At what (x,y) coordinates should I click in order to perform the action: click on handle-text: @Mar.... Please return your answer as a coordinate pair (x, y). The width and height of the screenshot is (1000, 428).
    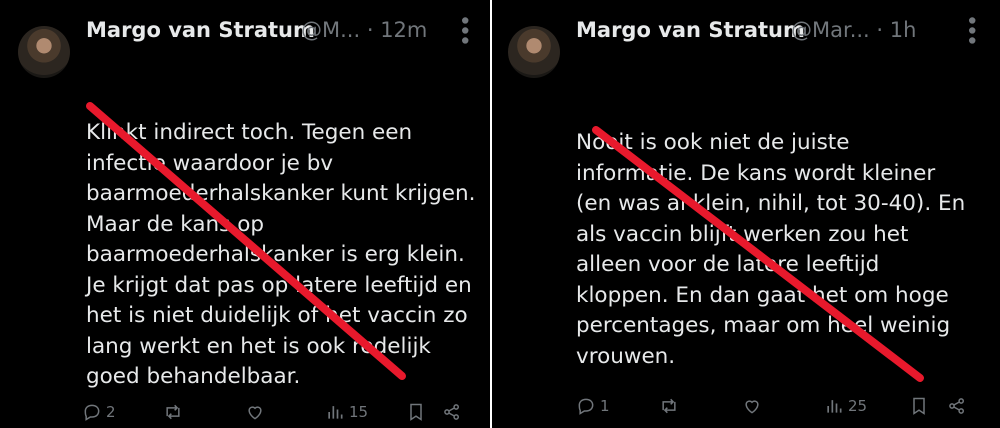
    Looking at the image, I should click on (830, 30).